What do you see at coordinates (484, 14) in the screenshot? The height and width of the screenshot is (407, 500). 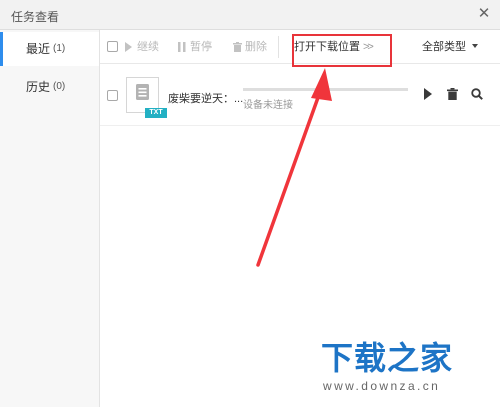 I see `close-icon: ✕` at bounding box center [484, 14].